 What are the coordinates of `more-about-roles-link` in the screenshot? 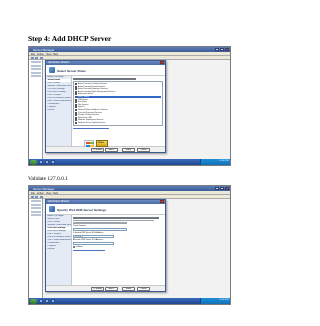 It's located at (91, 128).